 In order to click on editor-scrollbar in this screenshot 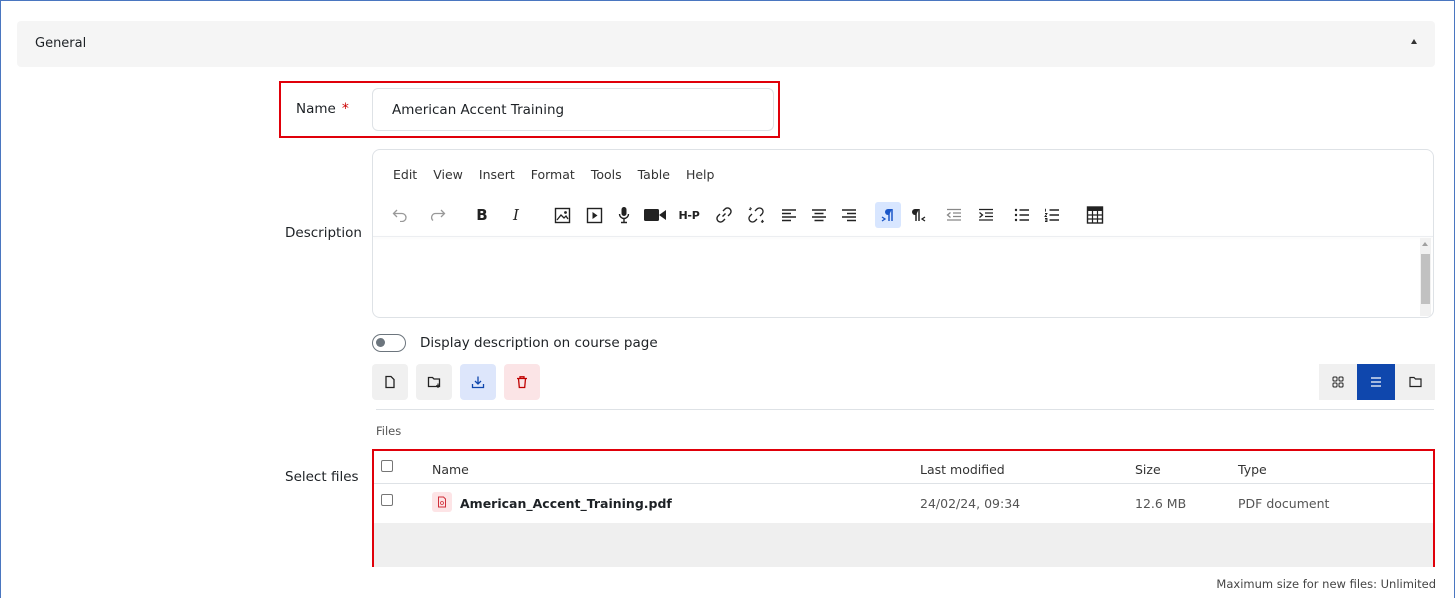, I will do `click(1425, 277)`.